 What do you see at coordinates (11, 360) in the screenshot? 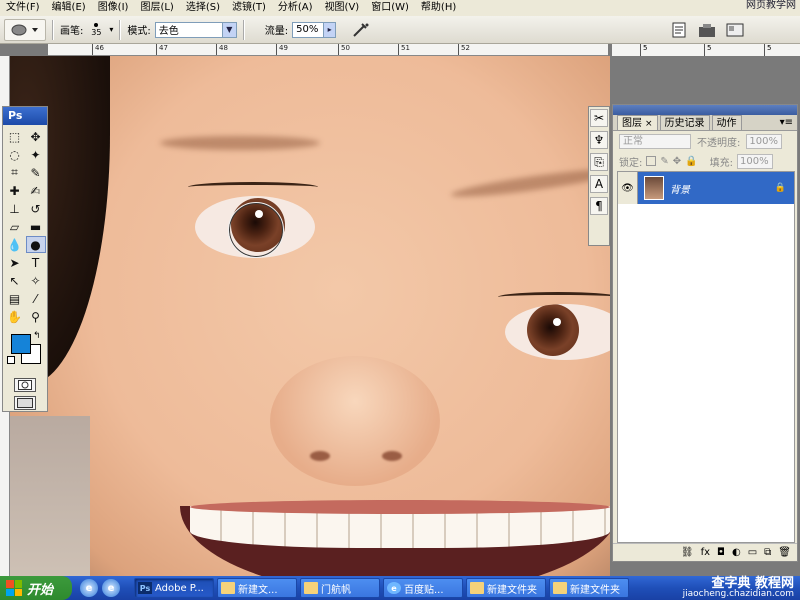
I see `default-colors-icon` at bounding box center [11, 360].